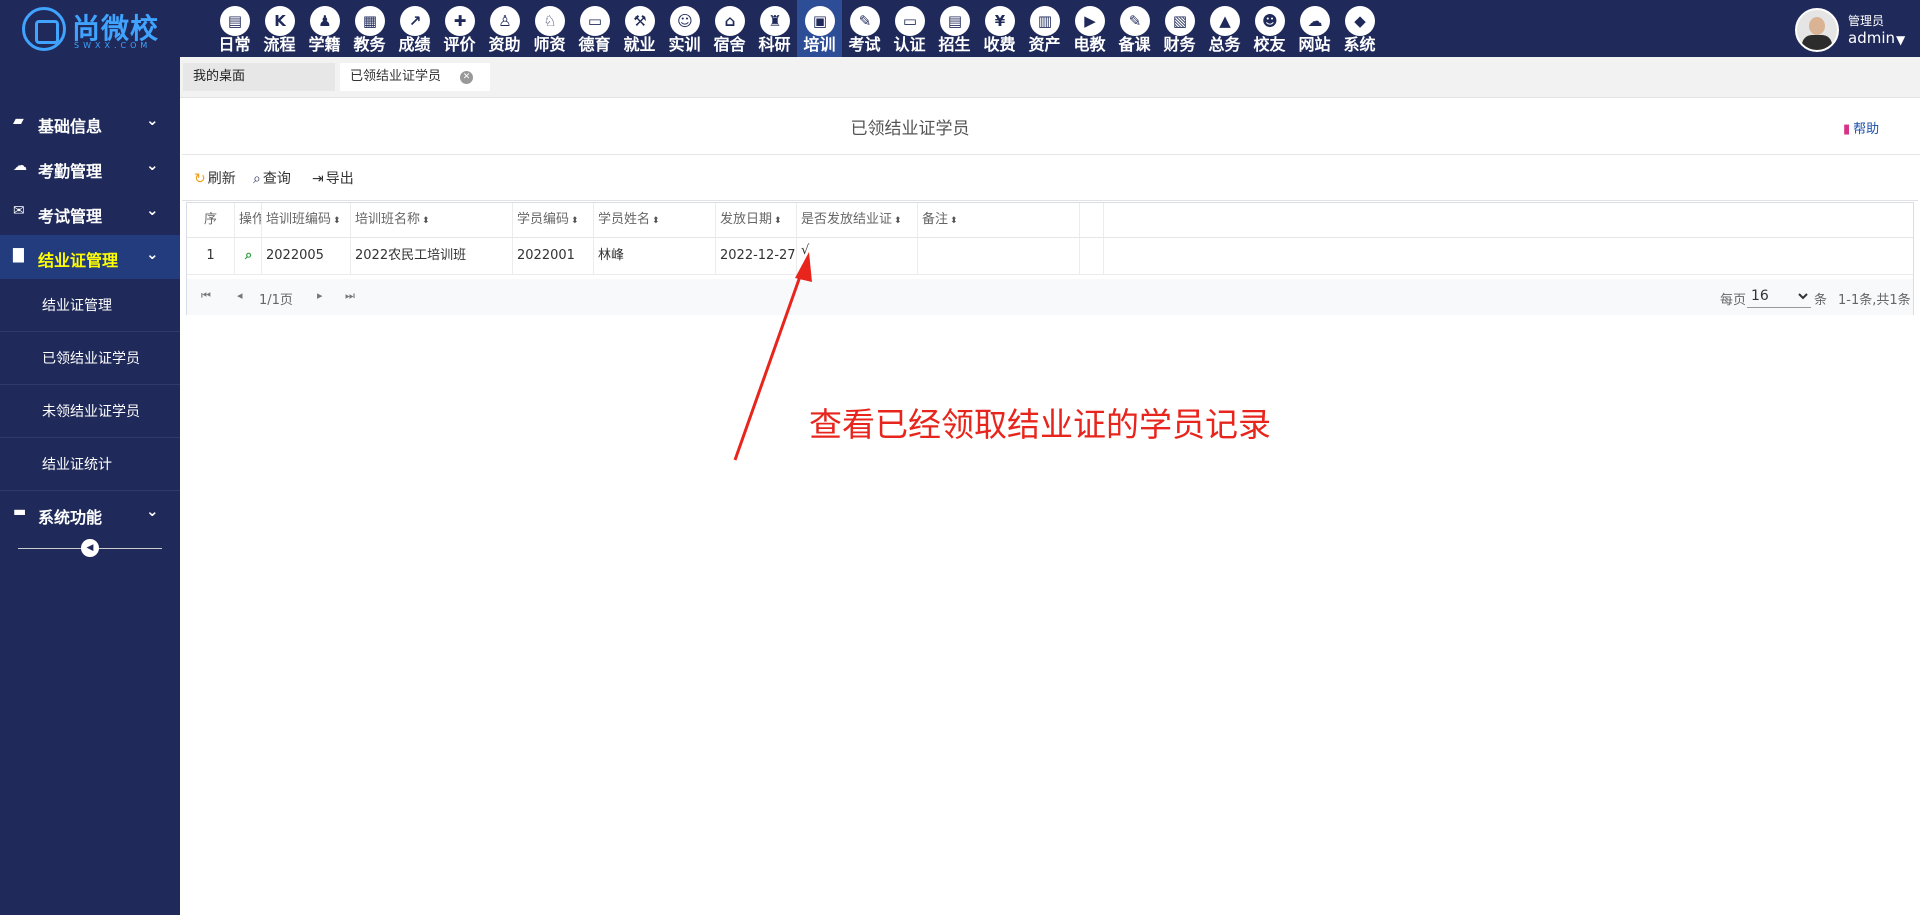  Describe the element at coordinates (1040, 424) in the screenshot. I see `annotation-text: 查看已经领取结业证的学员记录` at that location.